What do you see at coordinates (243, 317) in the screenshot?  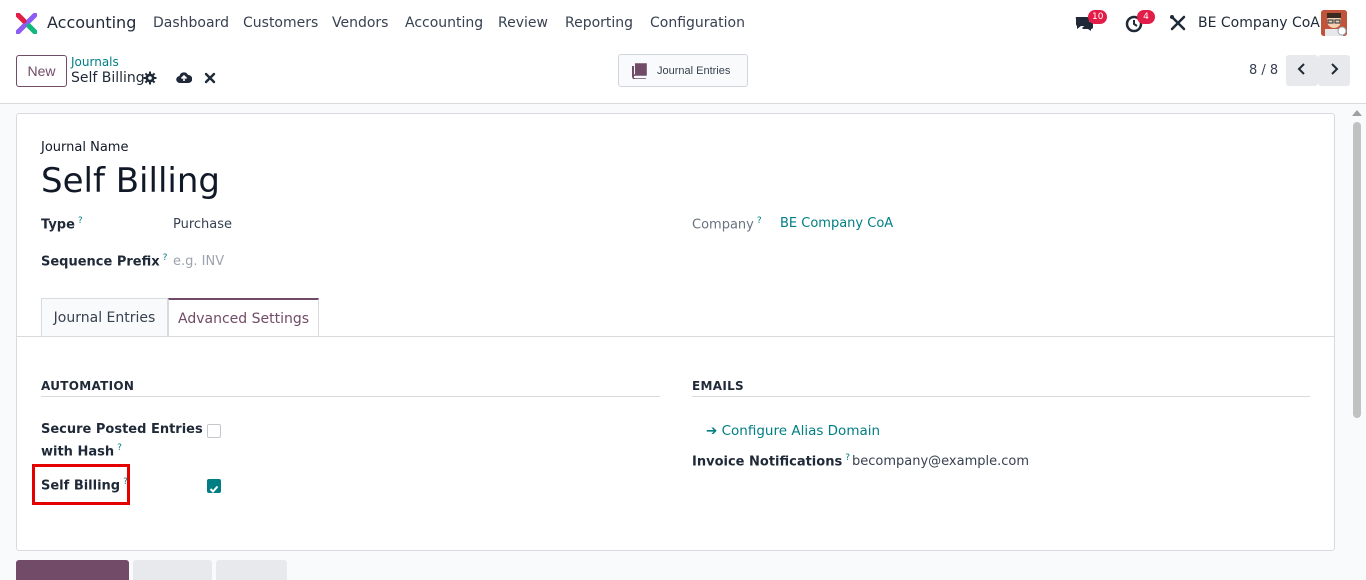 I see `tab-advanced-settings: Advanced Settings` at bounding box center [243, 317].